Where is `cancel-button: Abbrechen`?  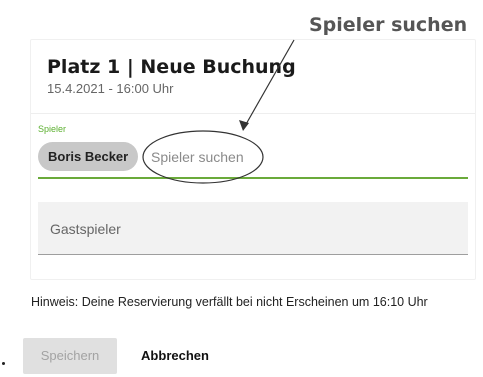 cancel-button: Abbrechen is located at coordinates (175, 356).